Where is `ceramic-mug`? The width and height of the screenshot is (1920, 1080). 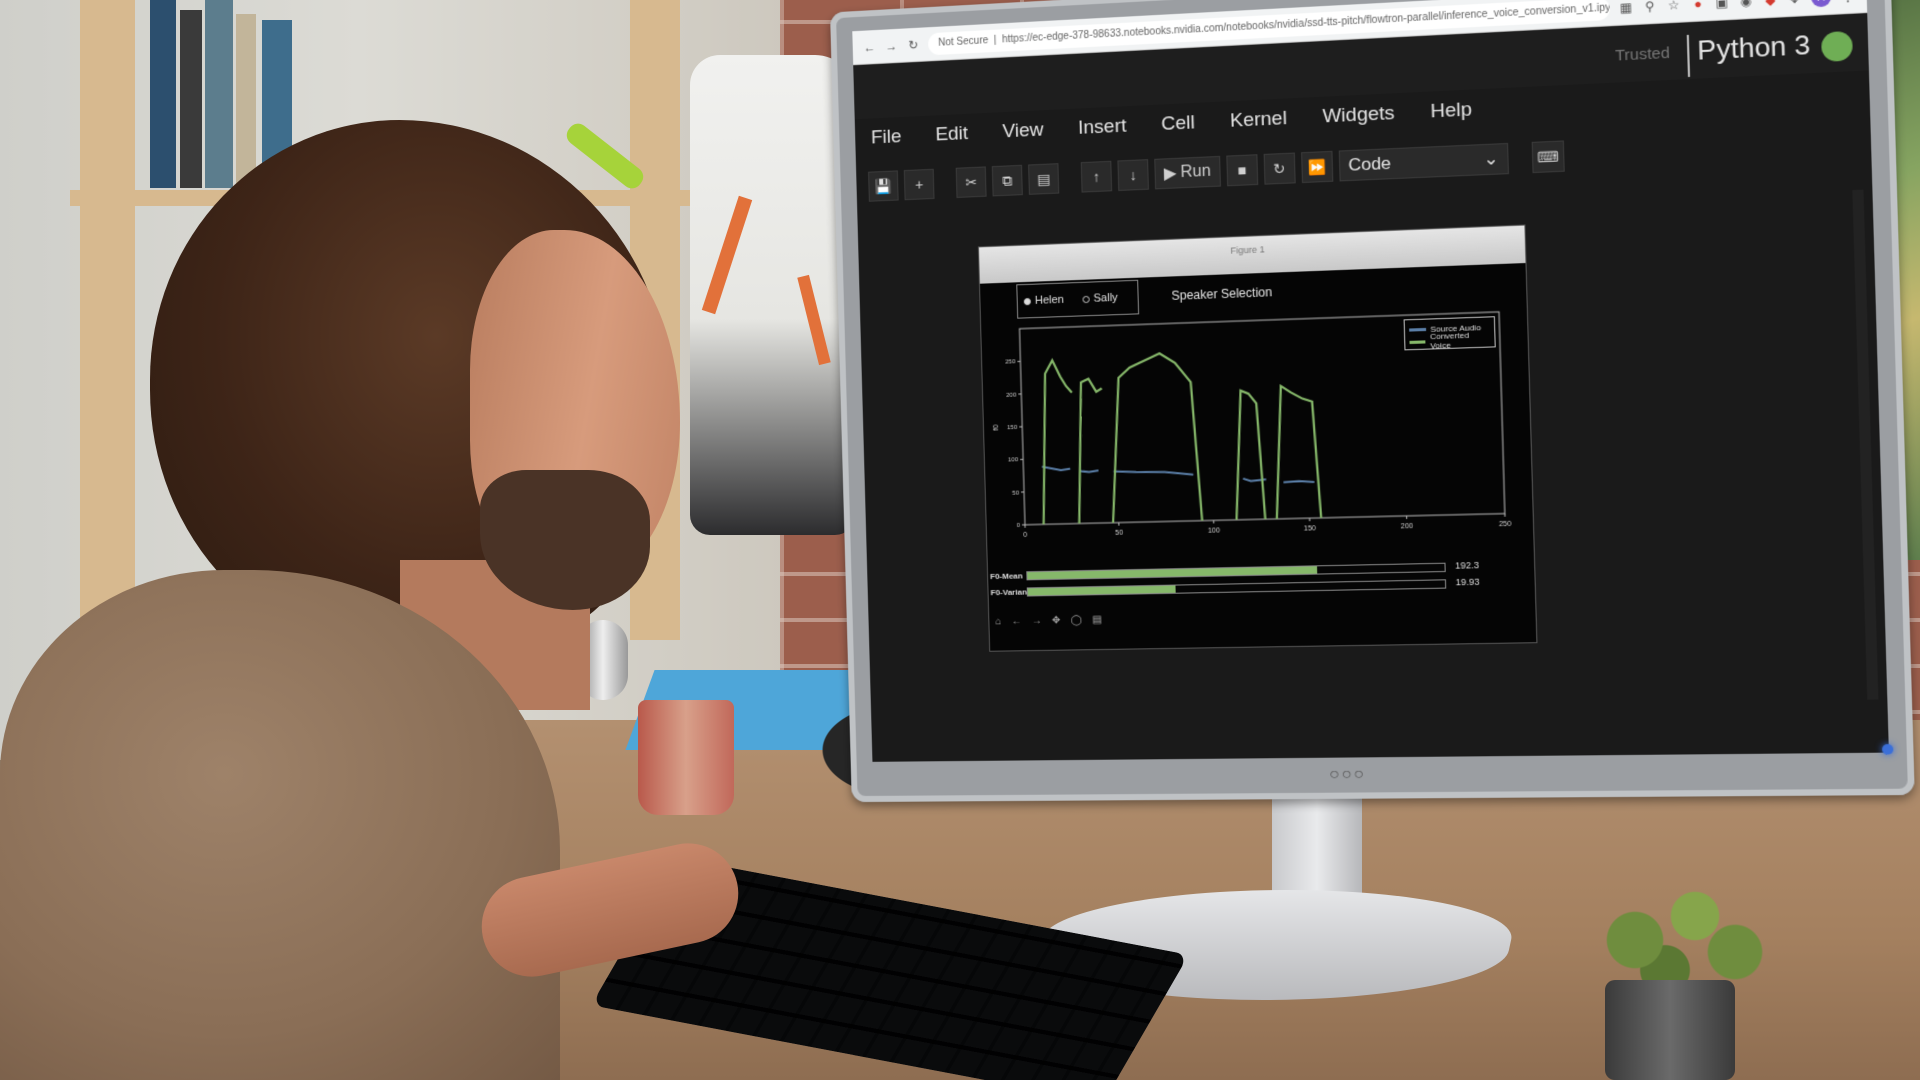
ceramic-mug is located at coordinates (686, 757).